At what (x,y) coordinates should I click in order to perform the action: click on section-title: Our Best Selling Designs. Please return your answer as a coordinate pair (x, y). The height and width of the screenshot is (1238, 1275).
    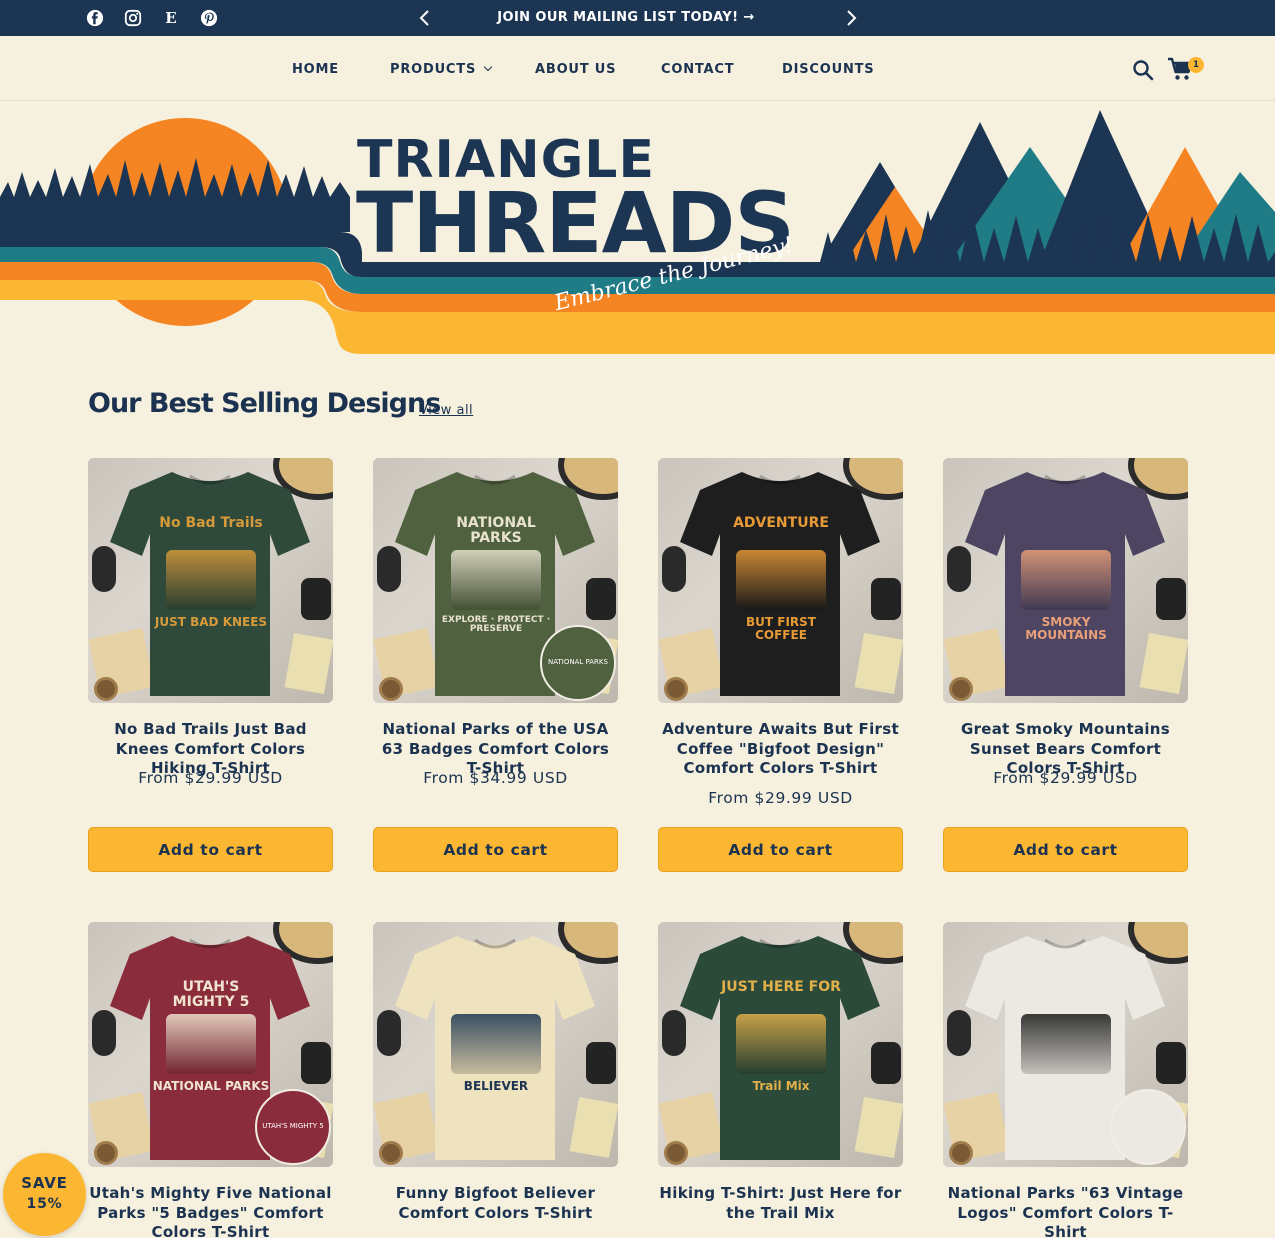
    Looking at the image, I should click on (264, 403).